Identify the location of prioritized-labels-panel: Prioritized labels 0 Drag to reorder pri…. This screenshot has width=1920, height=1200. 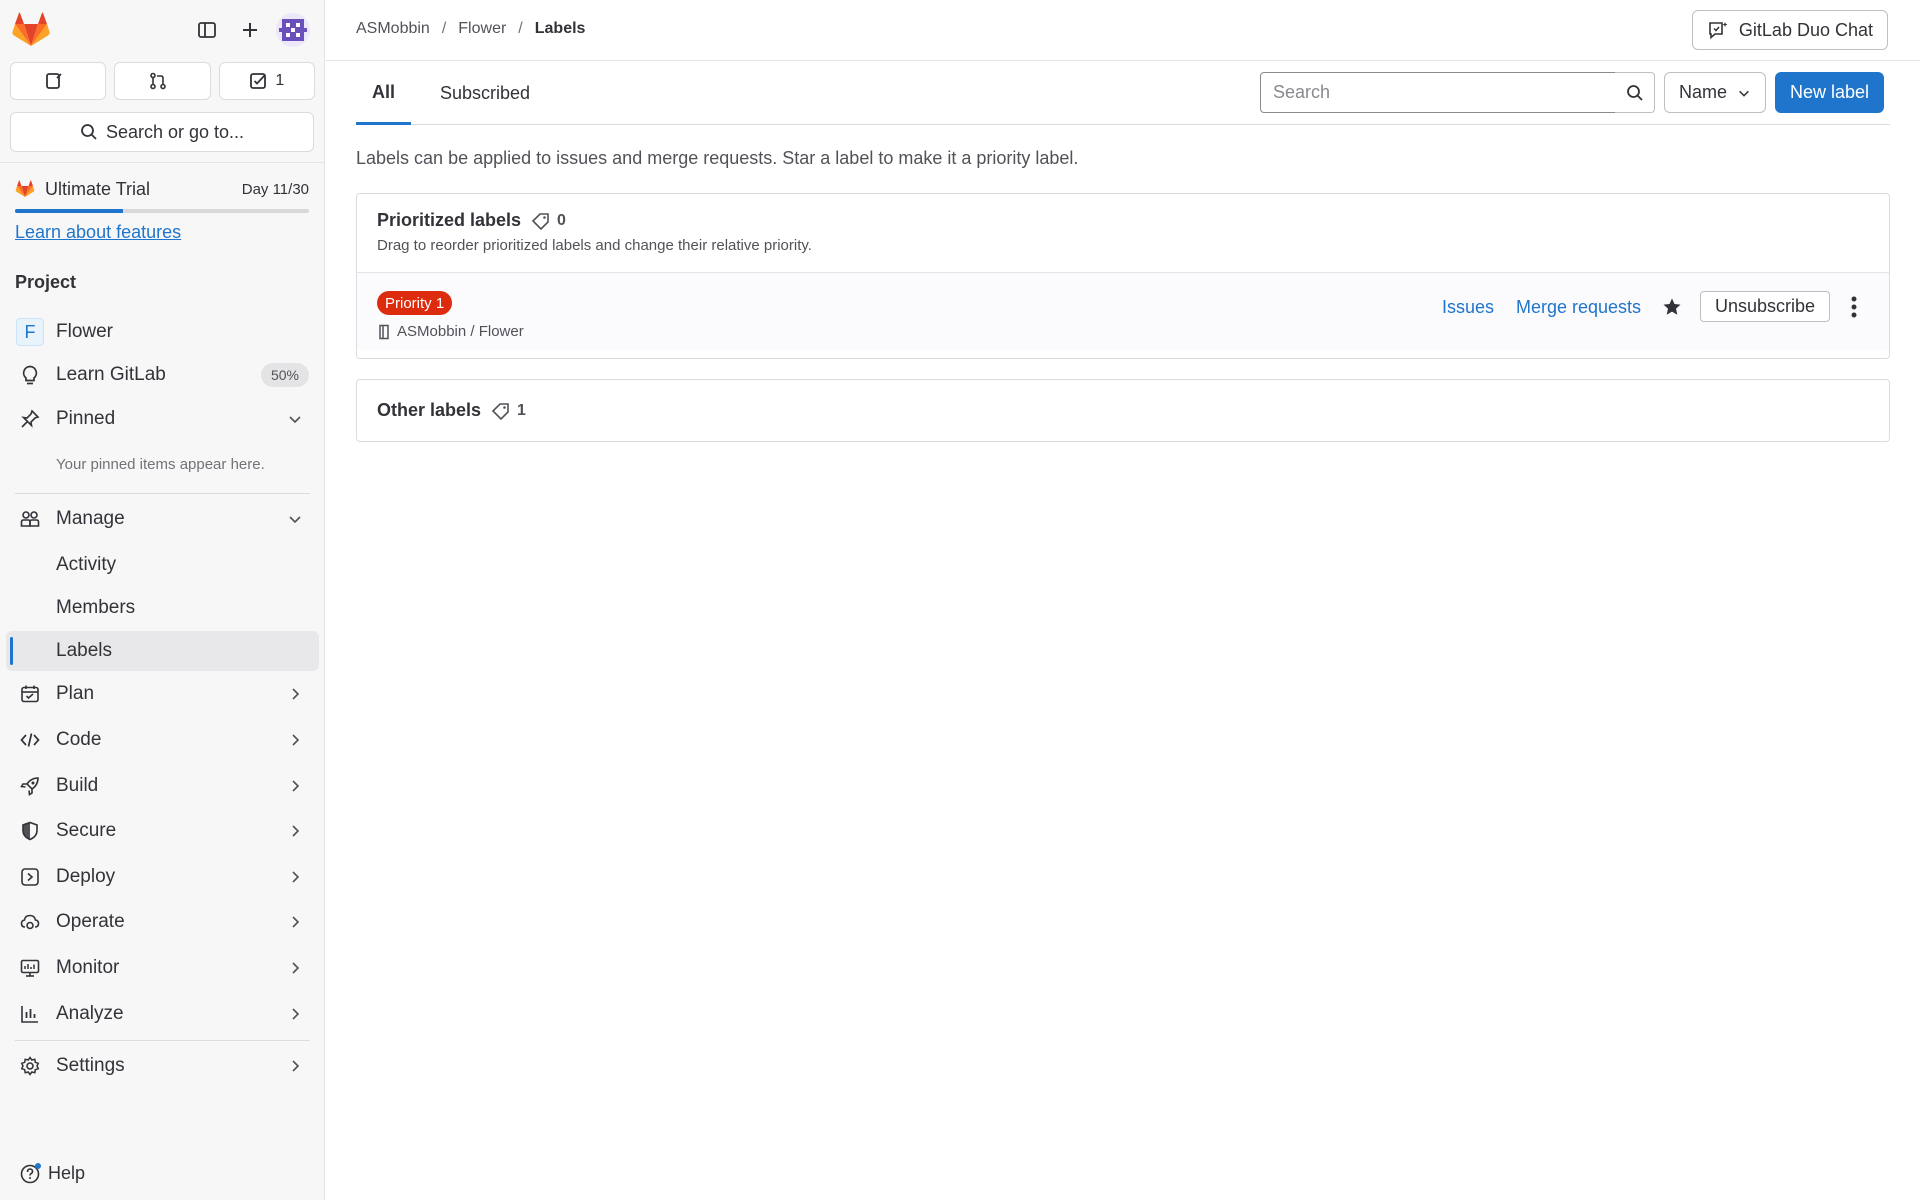
(1123, 276).